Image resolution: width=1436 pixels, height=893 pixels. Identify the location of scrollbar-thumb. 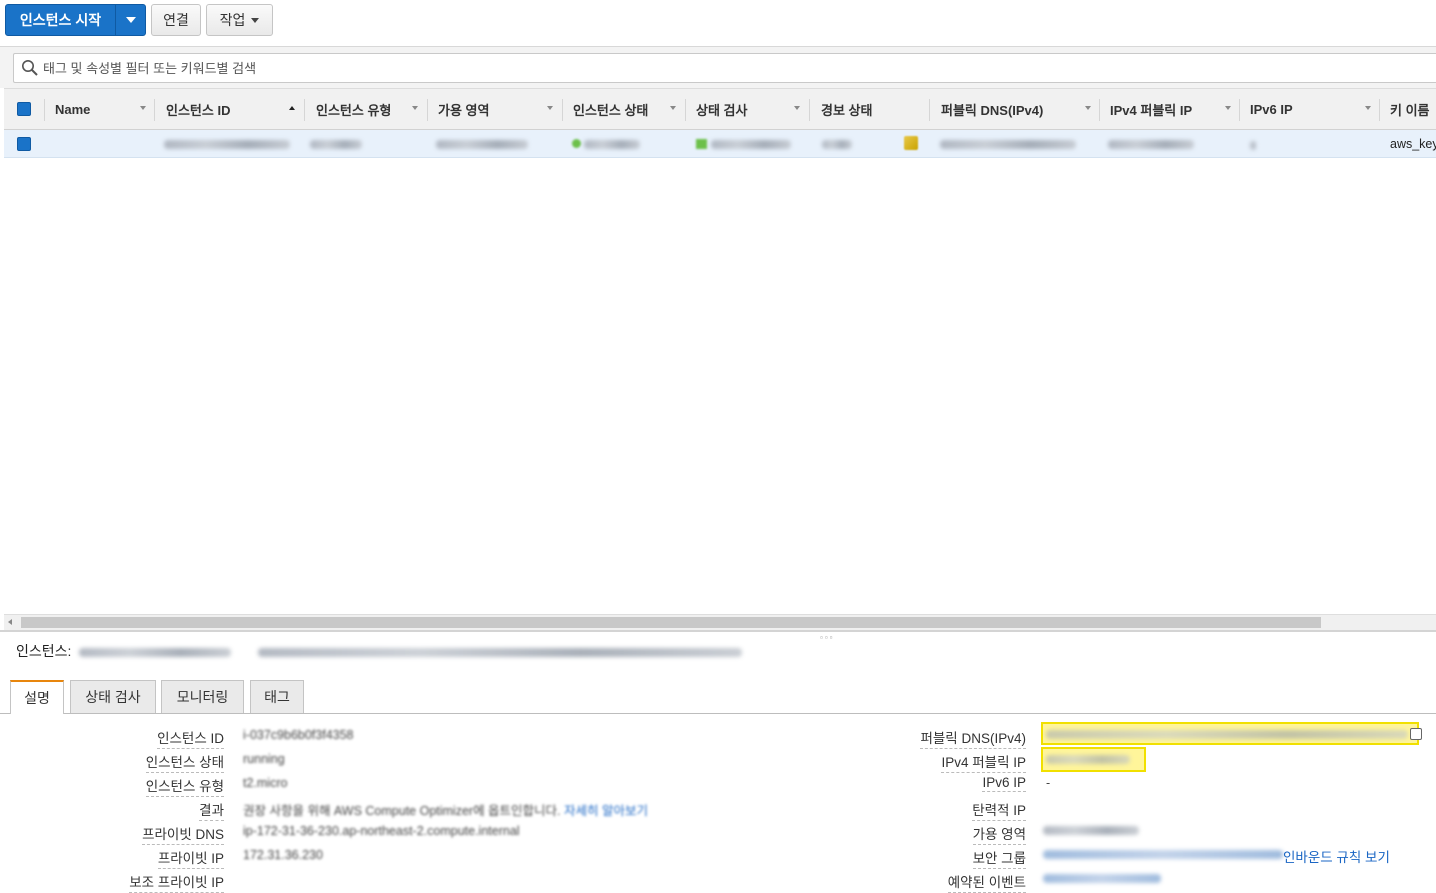
(671, 622).